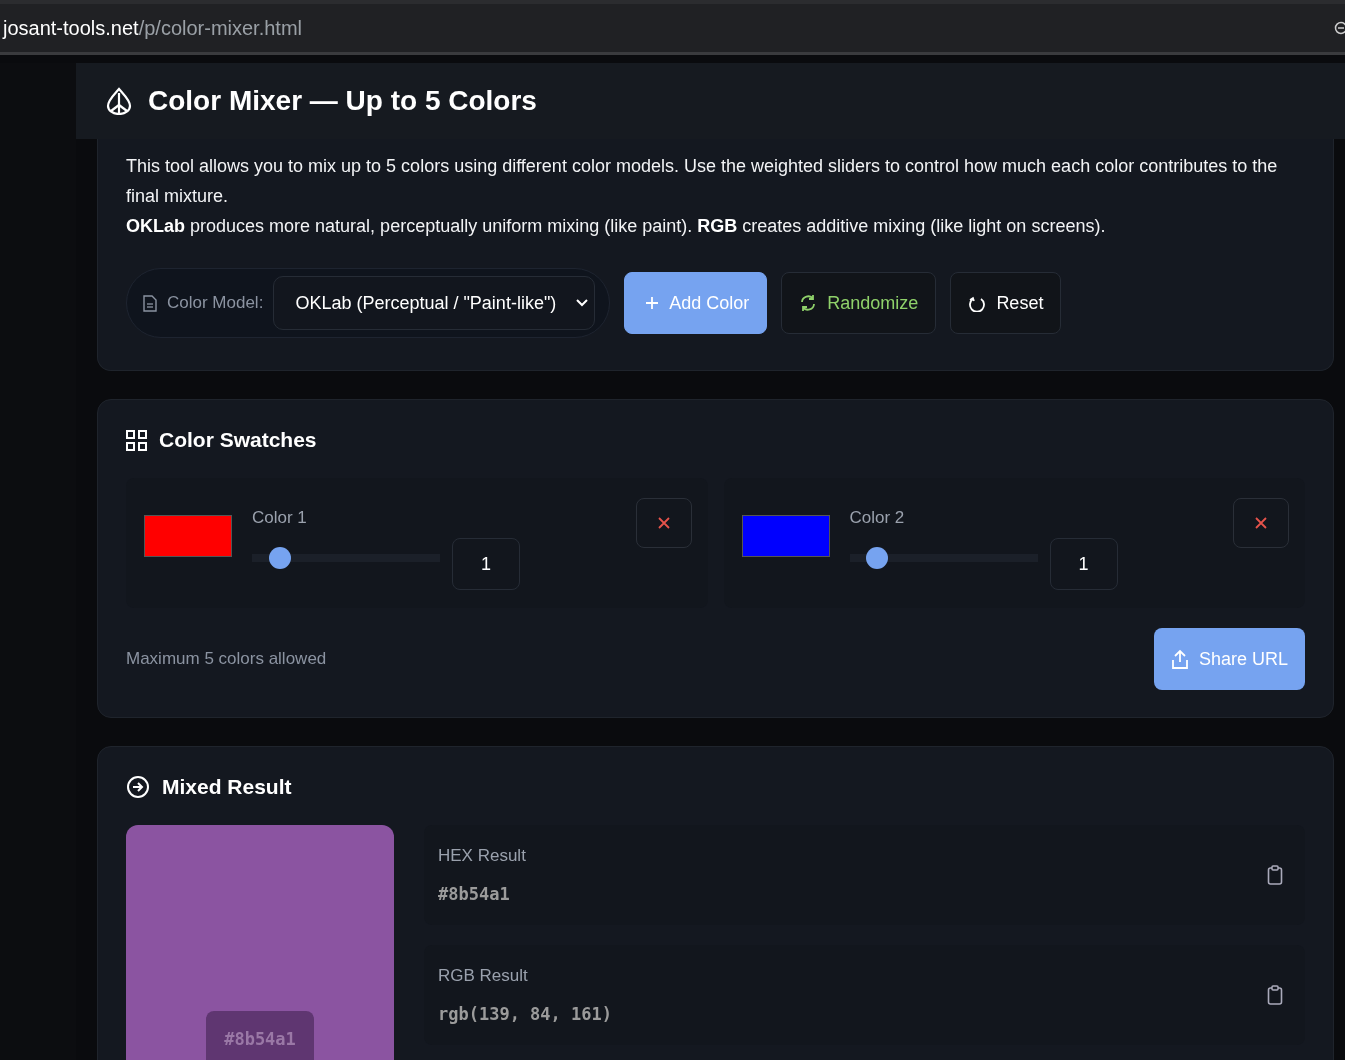 Image resolution: width=1345 pixels, height=1060 pixels. I want to click on hex-badge: #8b54a1, so click(260, 1035).